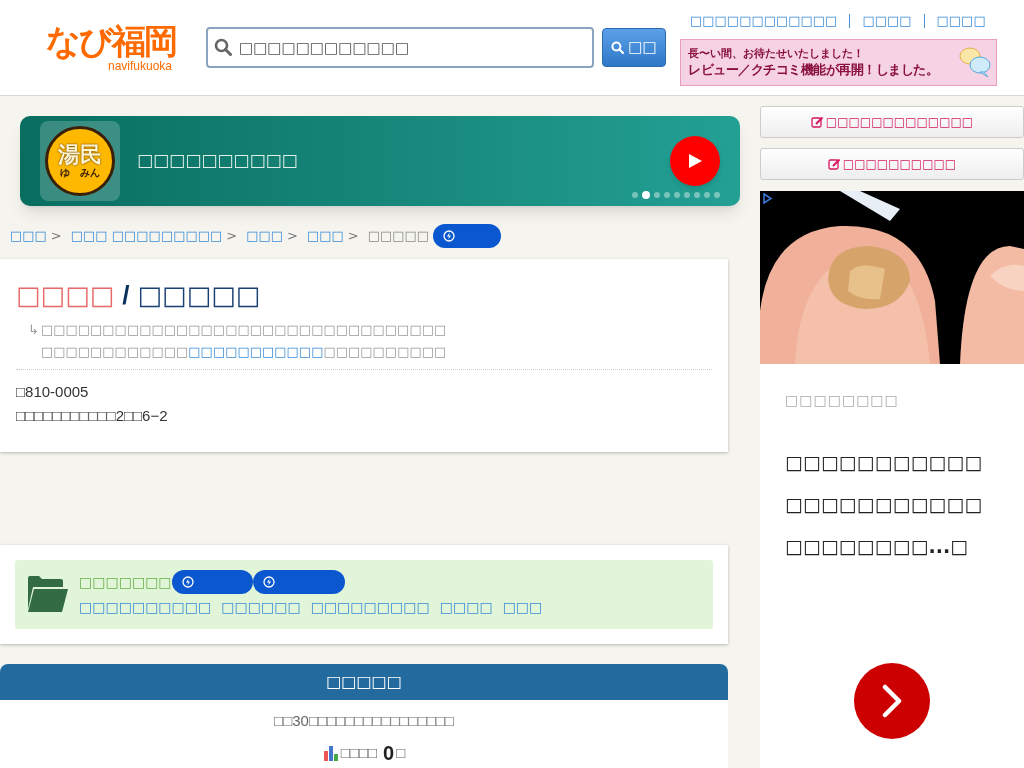  What do you see at coordinates (370, 607) in the screenshot?
I see `category-link: □□□□□□□□□` at bounding box center [370, 607].